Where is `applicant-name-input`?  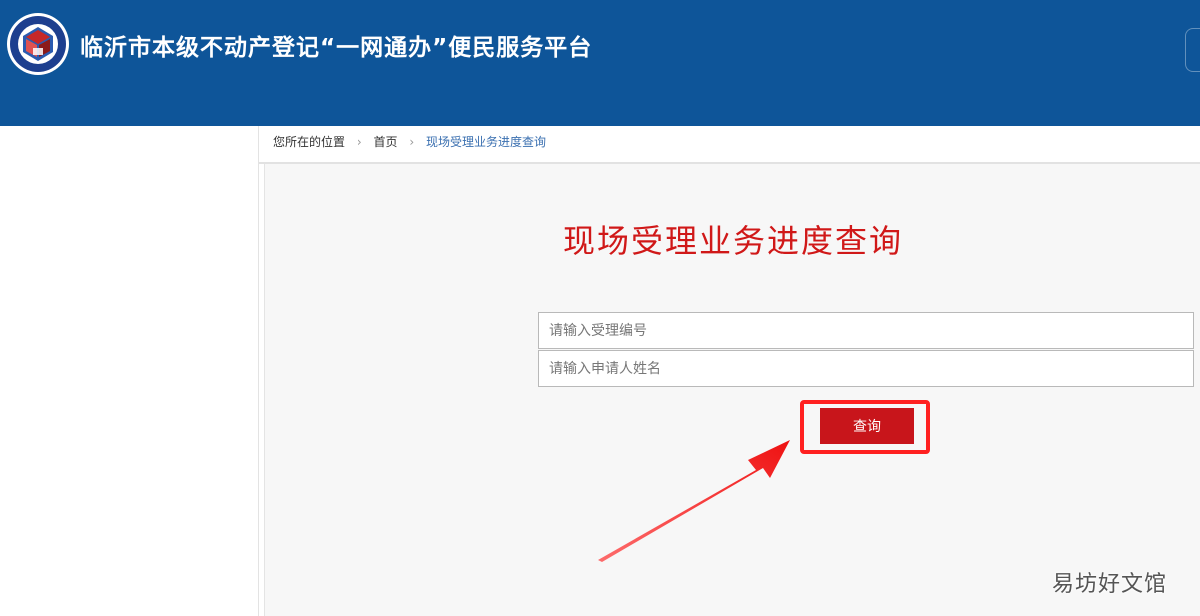 applicant-name-input is located at coordinates (866, 368).